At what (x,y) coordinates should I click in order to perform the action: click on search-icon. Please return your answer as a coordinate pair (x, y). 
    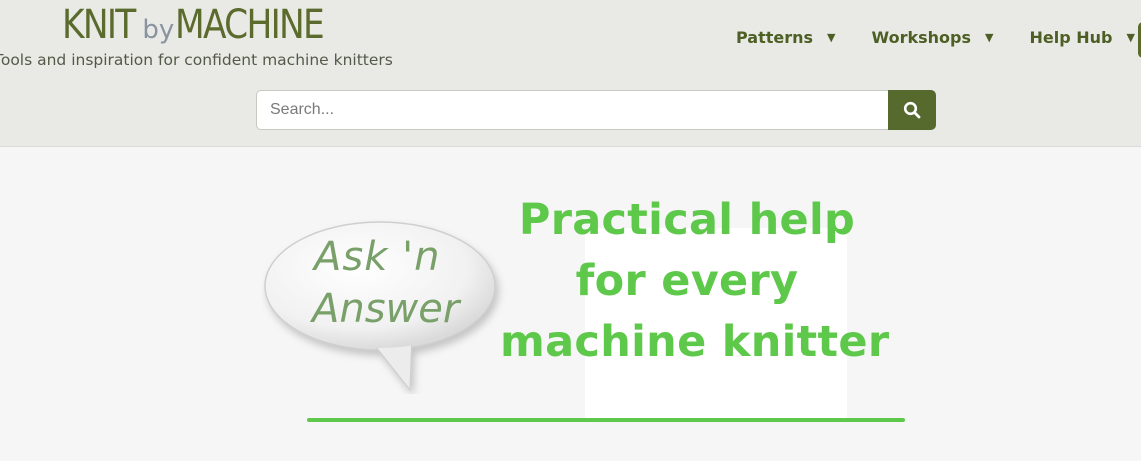
    Looking at the image, I should click on (912, 110).